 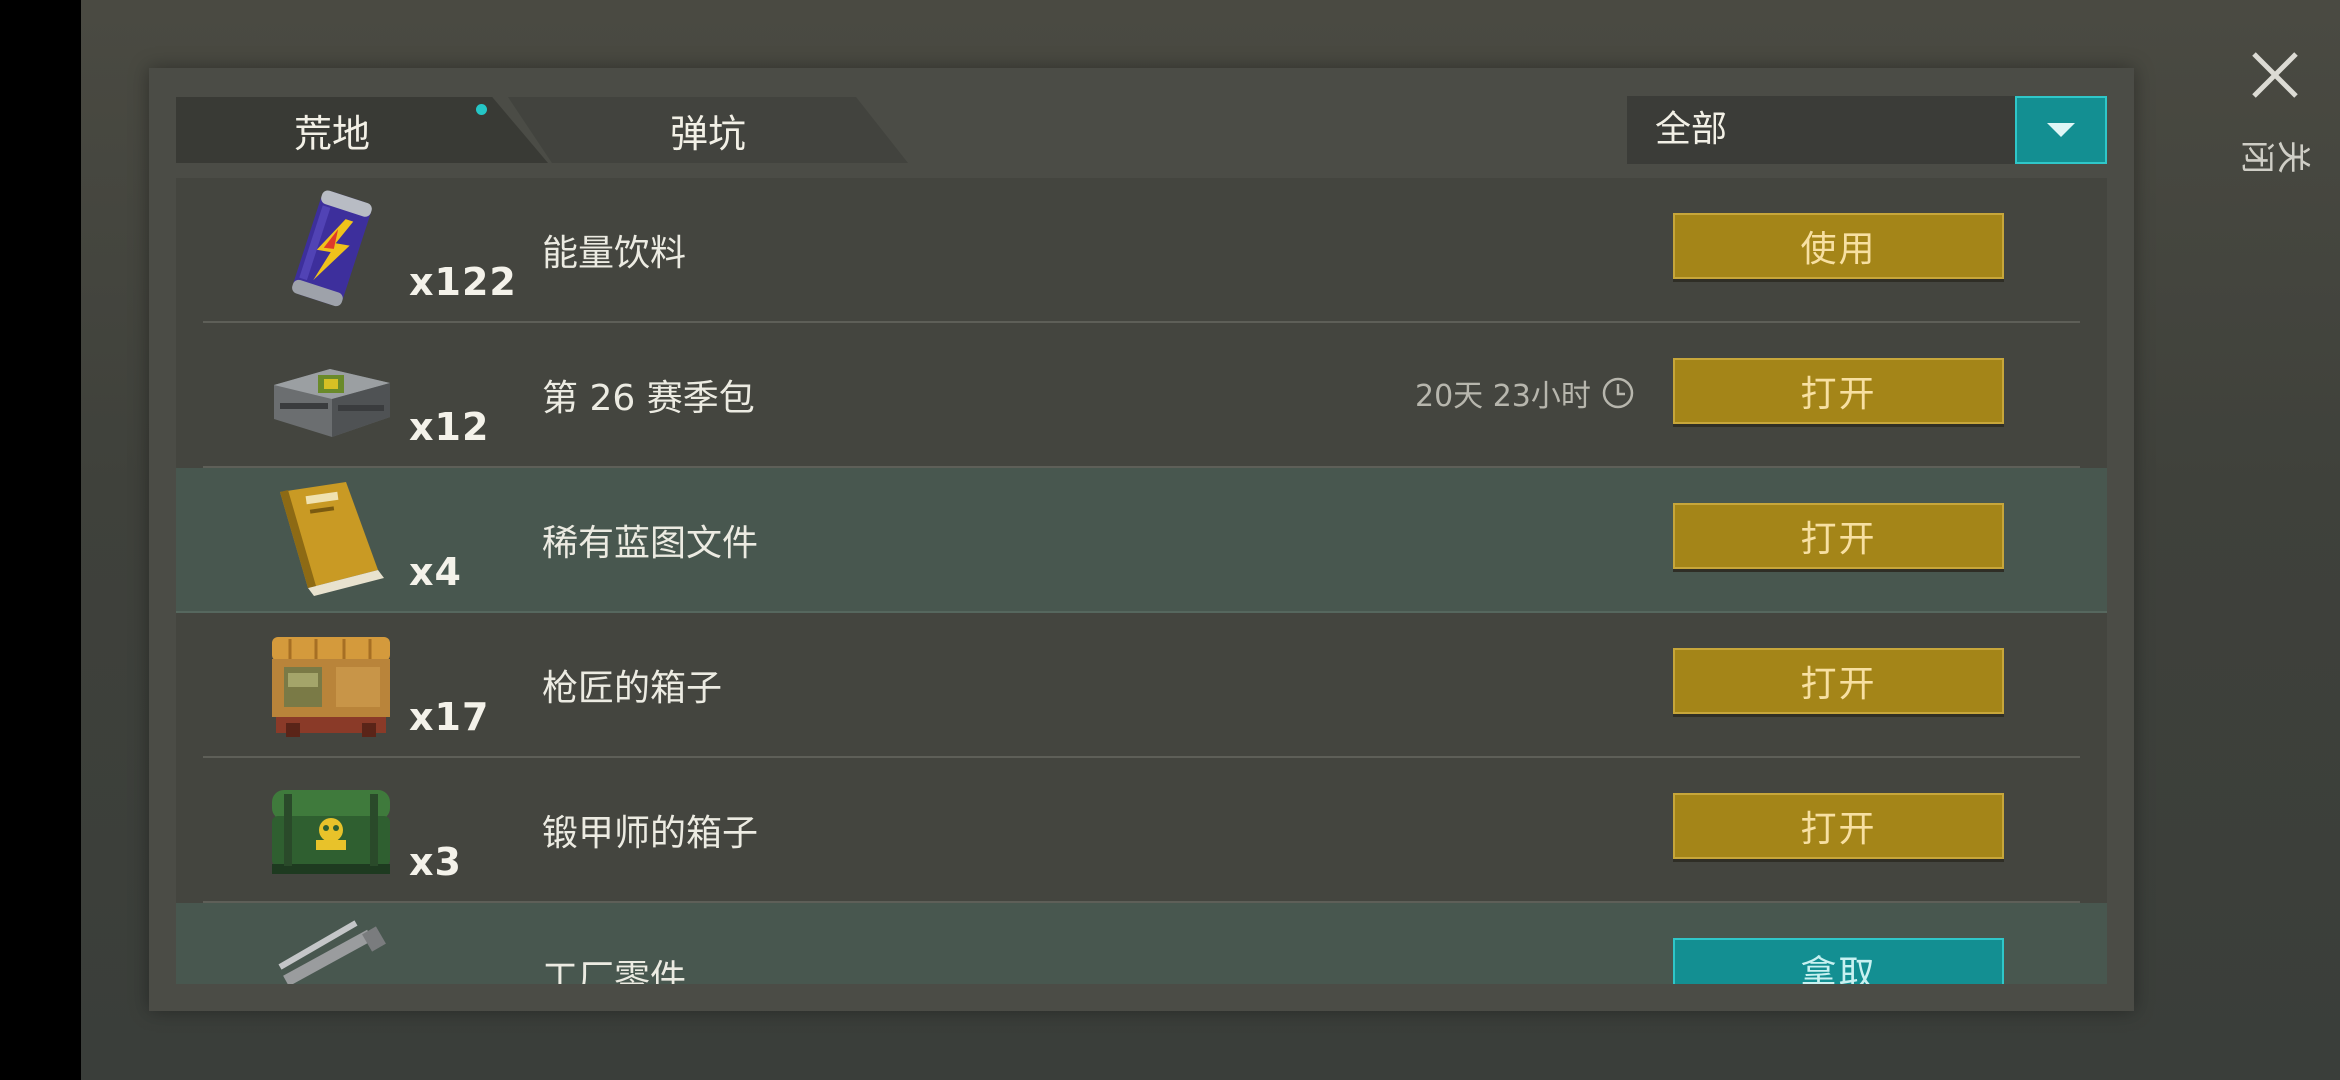 I want to click on item-quantity: x4, so click(x=435, y=572).